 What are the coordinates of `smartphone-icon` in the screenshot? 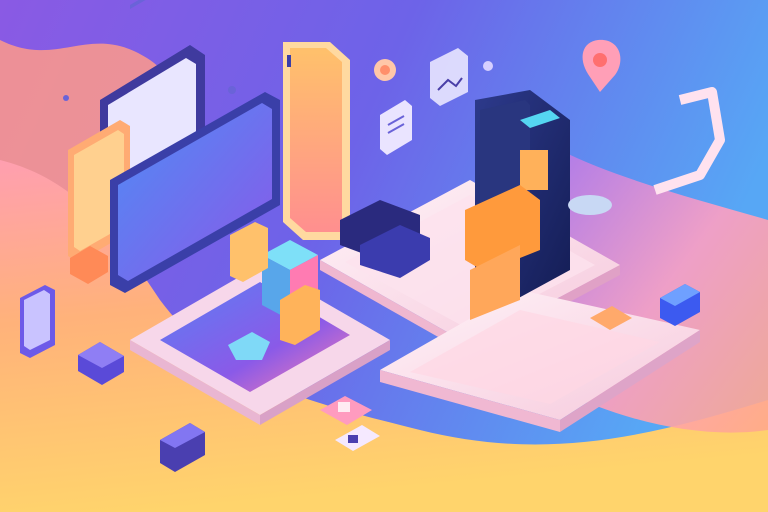 It's located at (316, 141).